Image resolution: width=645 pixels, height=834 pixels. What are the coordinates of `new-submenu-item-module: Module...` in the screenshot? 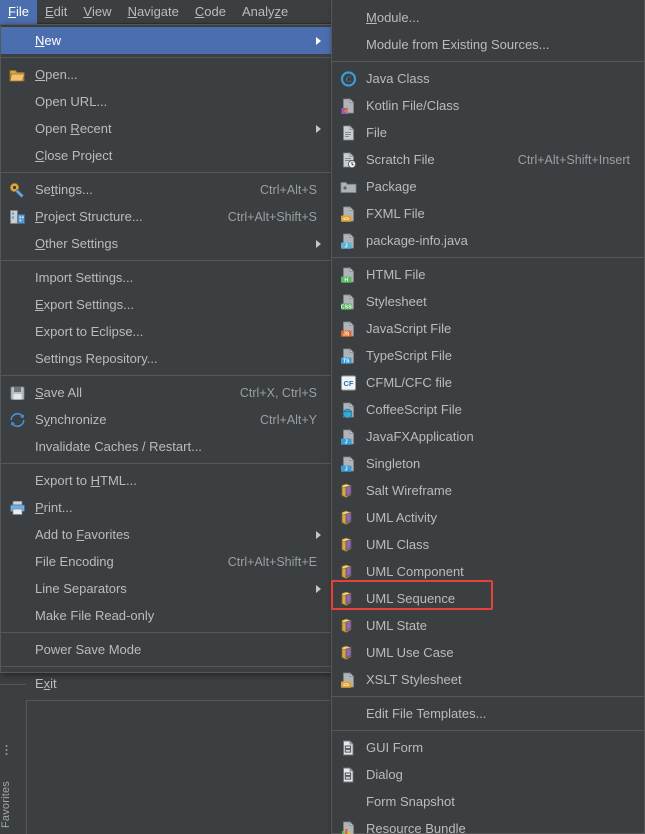 It's located at (488, 17).